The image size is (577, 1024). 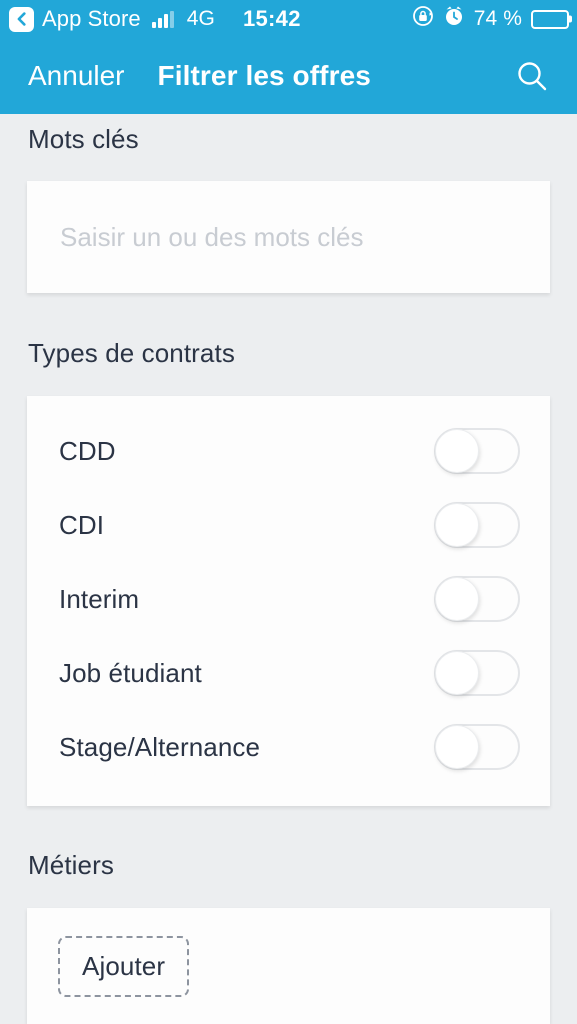 I want to click on keywords-card, so click(x=288, y=237).